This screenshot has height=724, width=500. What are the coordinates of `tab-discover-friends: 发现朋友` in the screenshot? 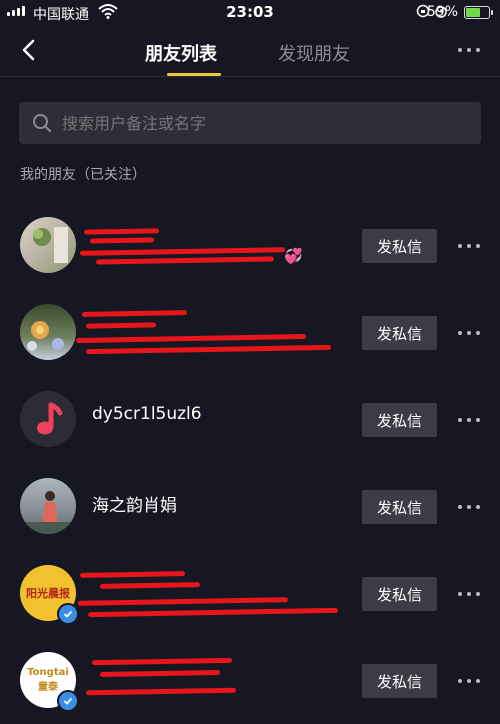 It's located at (314, 53).